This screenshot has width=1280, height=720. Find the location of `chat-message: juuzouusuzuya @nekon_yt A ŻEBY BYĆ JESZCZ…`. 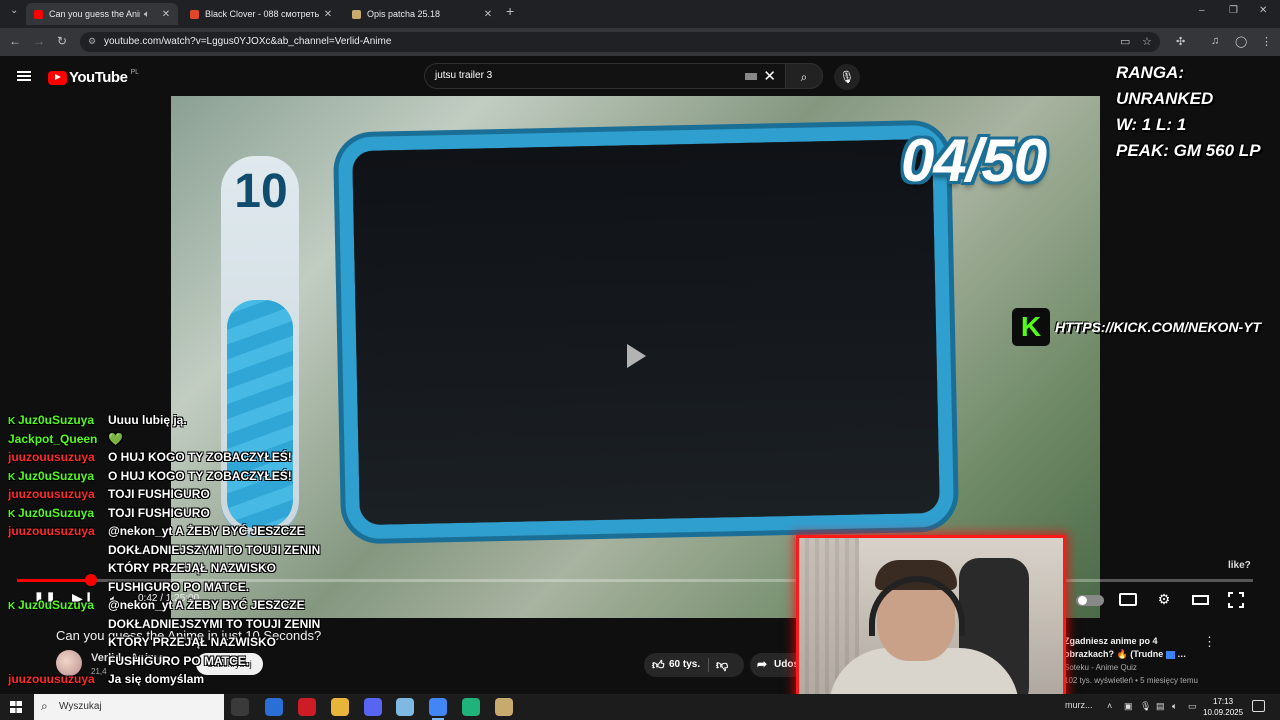

chat-message: juuzouusuzuya @nekon_yt A ŻEBY BYĆ JESZCZ… is located at coordinates (173, 559).